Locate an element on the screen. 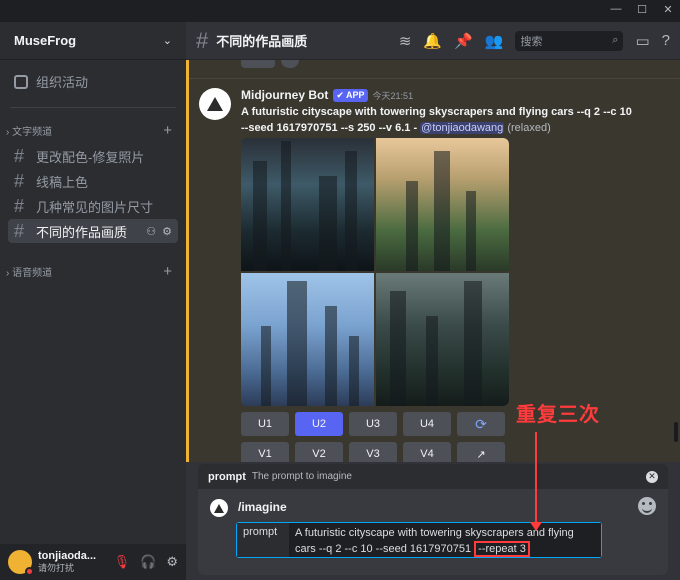 The image size is (680, 580). category-text-channels: › 文字频道 + is located at coordinates (93, 127).